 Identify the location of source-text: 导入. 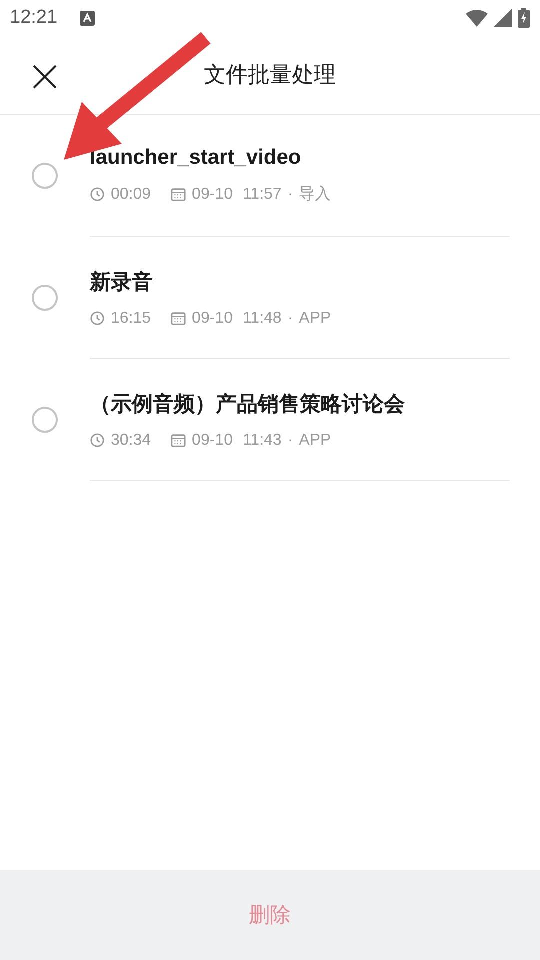
(315, 194).